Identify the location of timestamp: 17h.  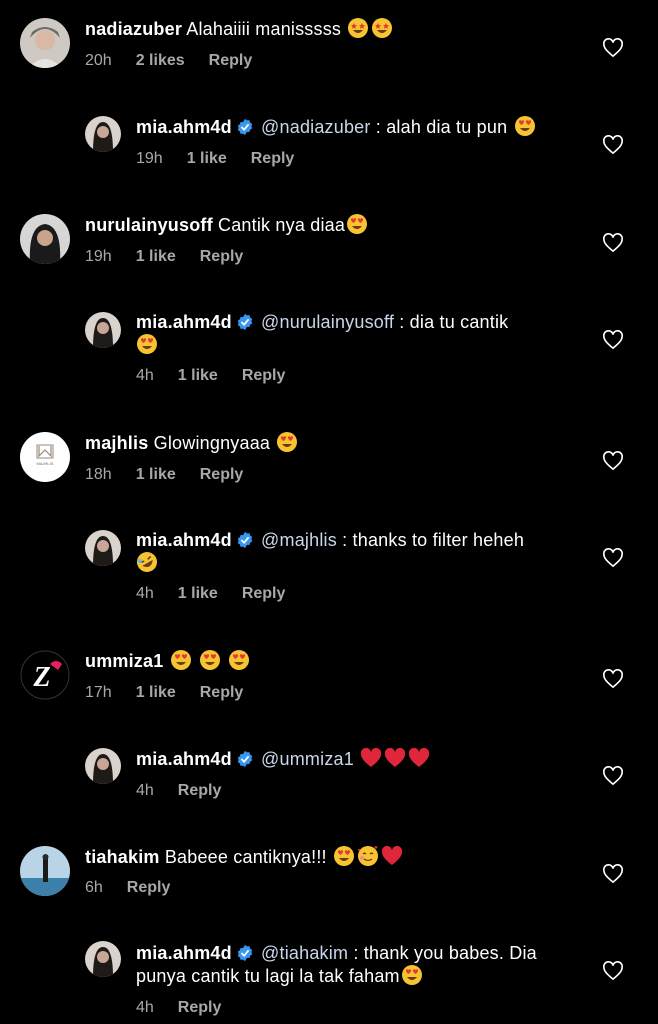
(98, 692).